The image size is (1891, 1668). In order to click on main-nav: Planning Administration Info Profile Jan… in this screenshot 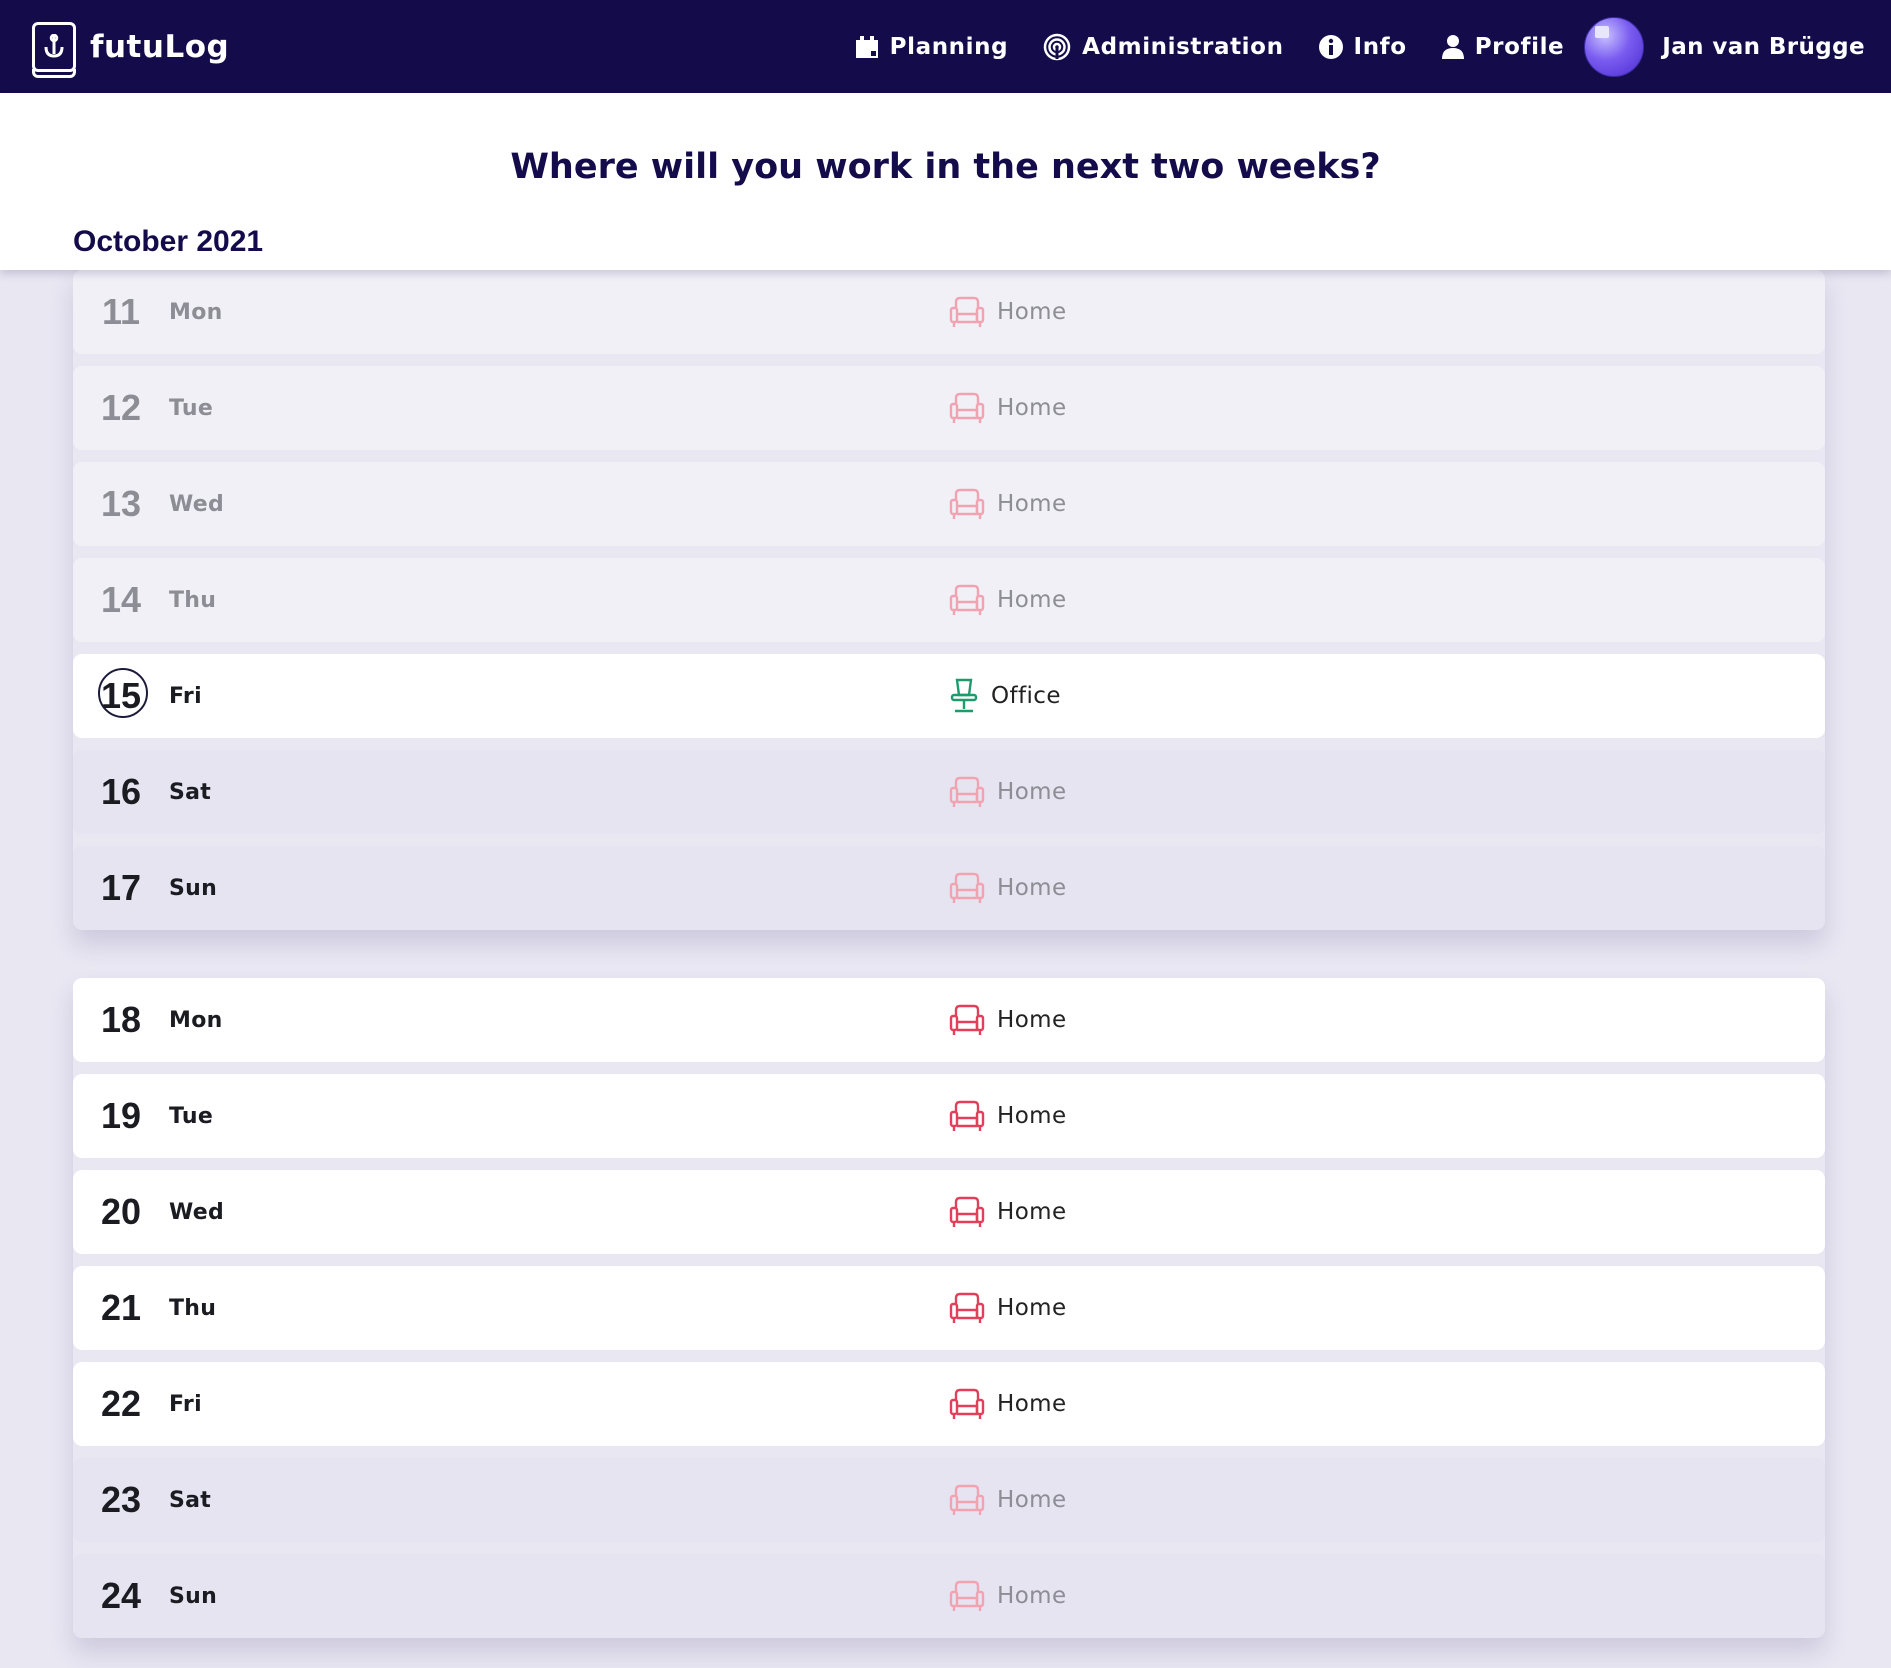, I will do `click(1342, 46)`.